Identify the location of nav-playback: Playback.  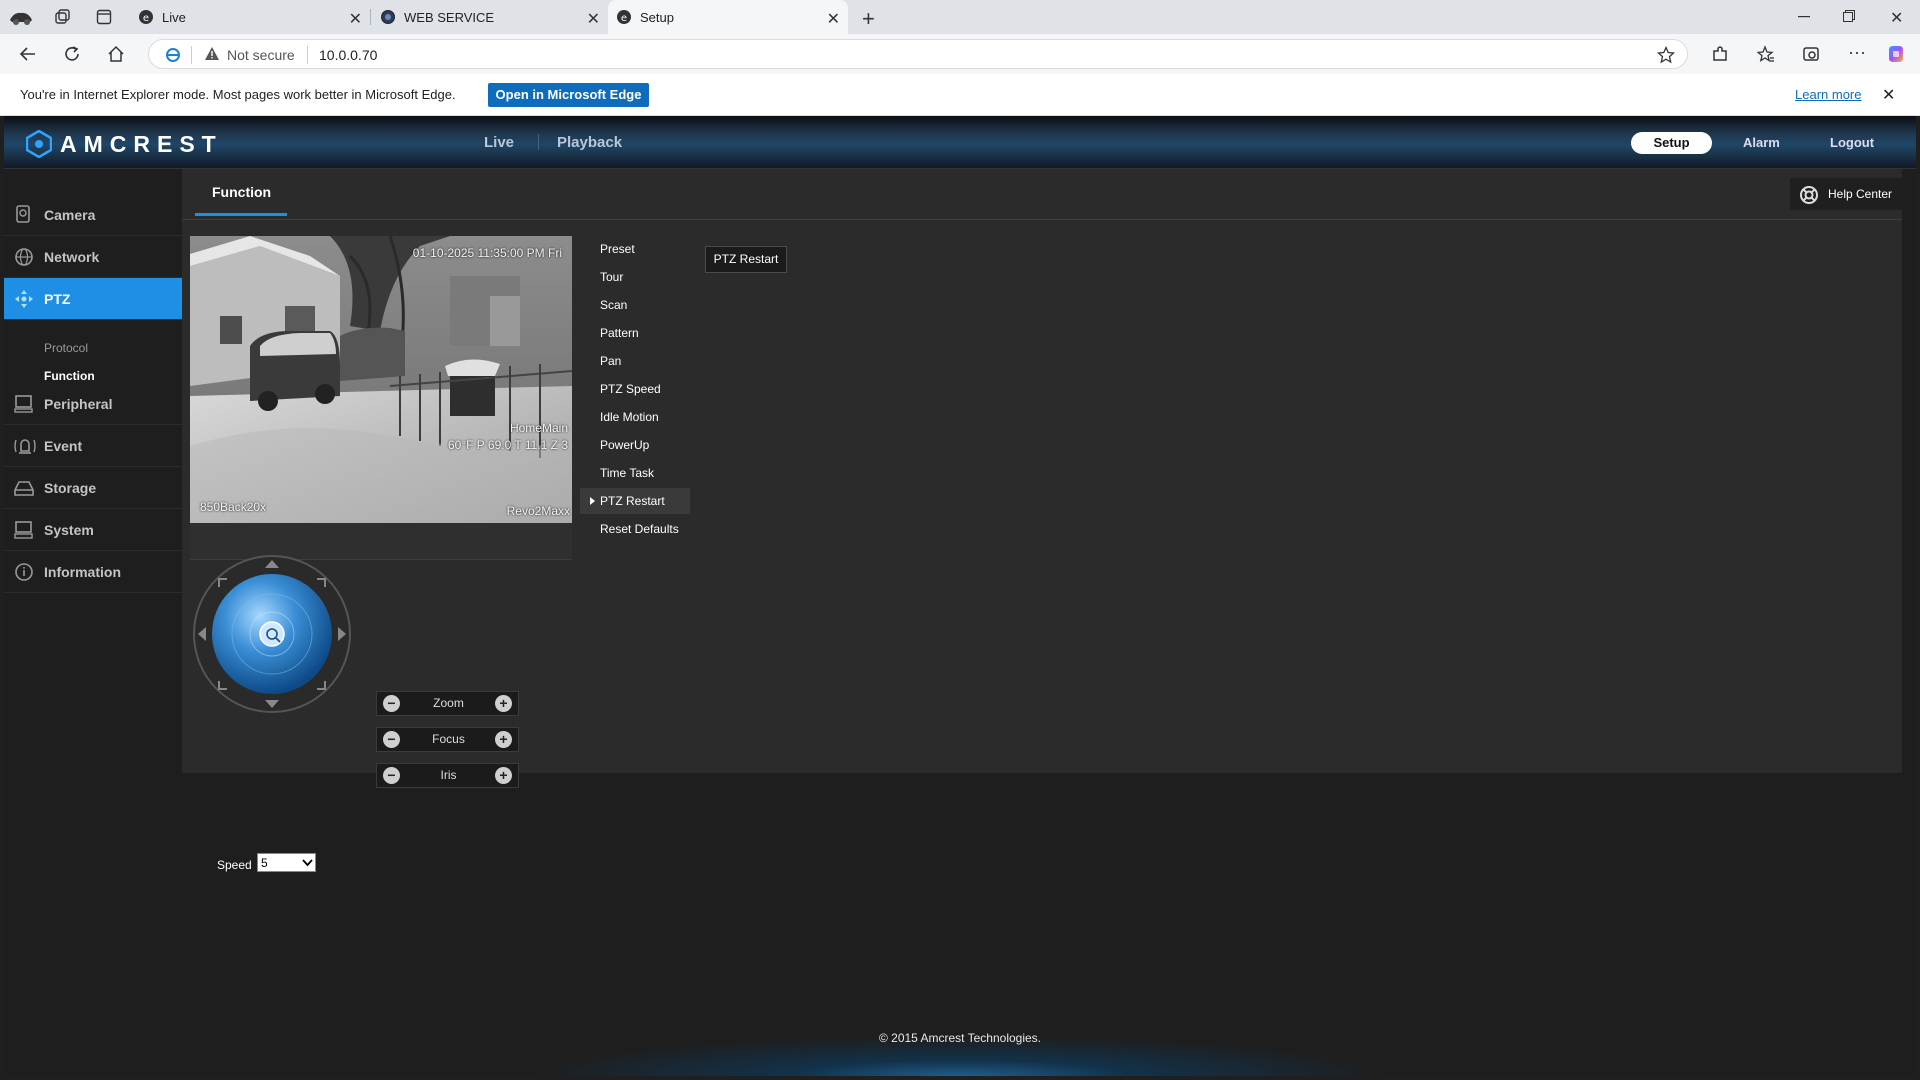
(589, 142).